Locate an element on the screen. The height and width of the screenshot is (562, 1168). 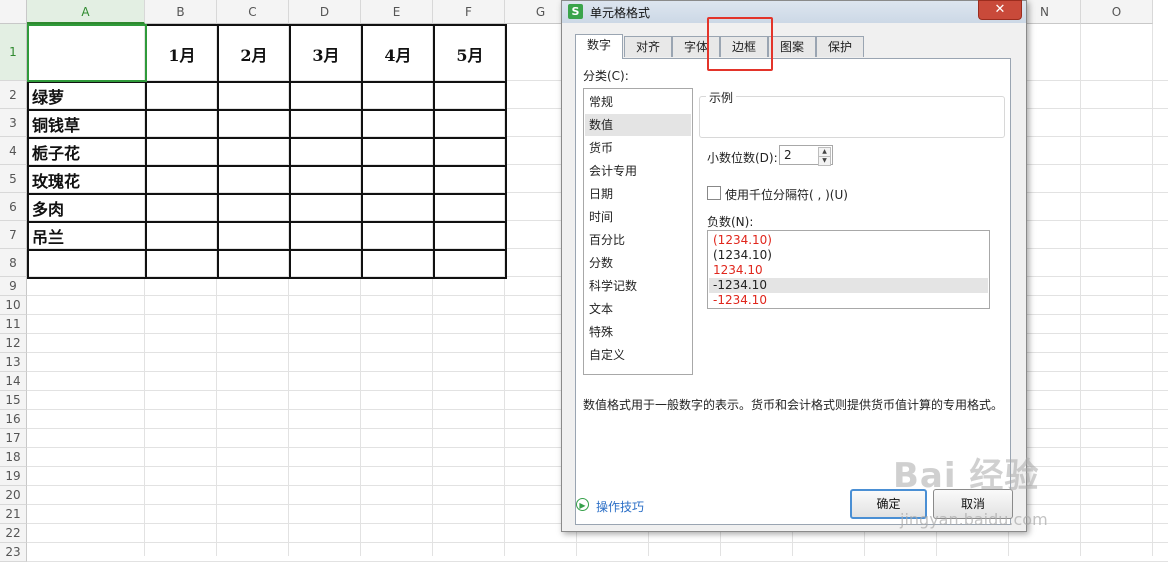
category-item: 自定义 is located at coordinates (638, 355).